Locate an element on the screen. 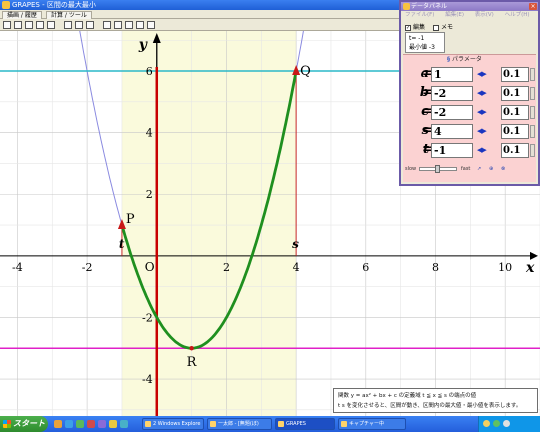  task-label: 2 Windows Explore is located at coordinates (177, 424).